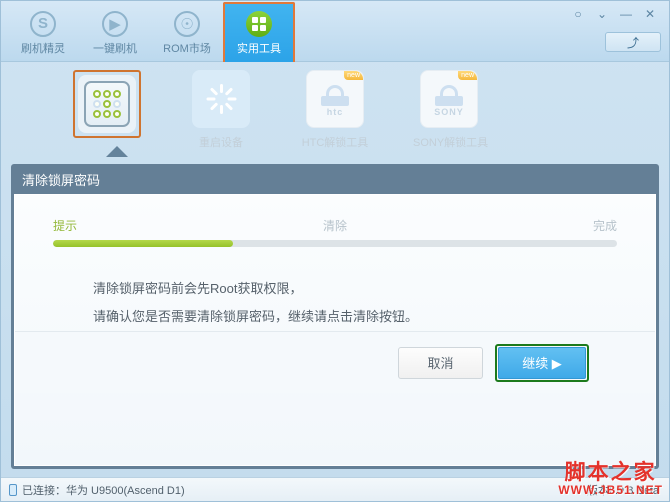 This screenshot has height=502, width=670. I want to click on tab-label: ROM市场, so click(187, 48).